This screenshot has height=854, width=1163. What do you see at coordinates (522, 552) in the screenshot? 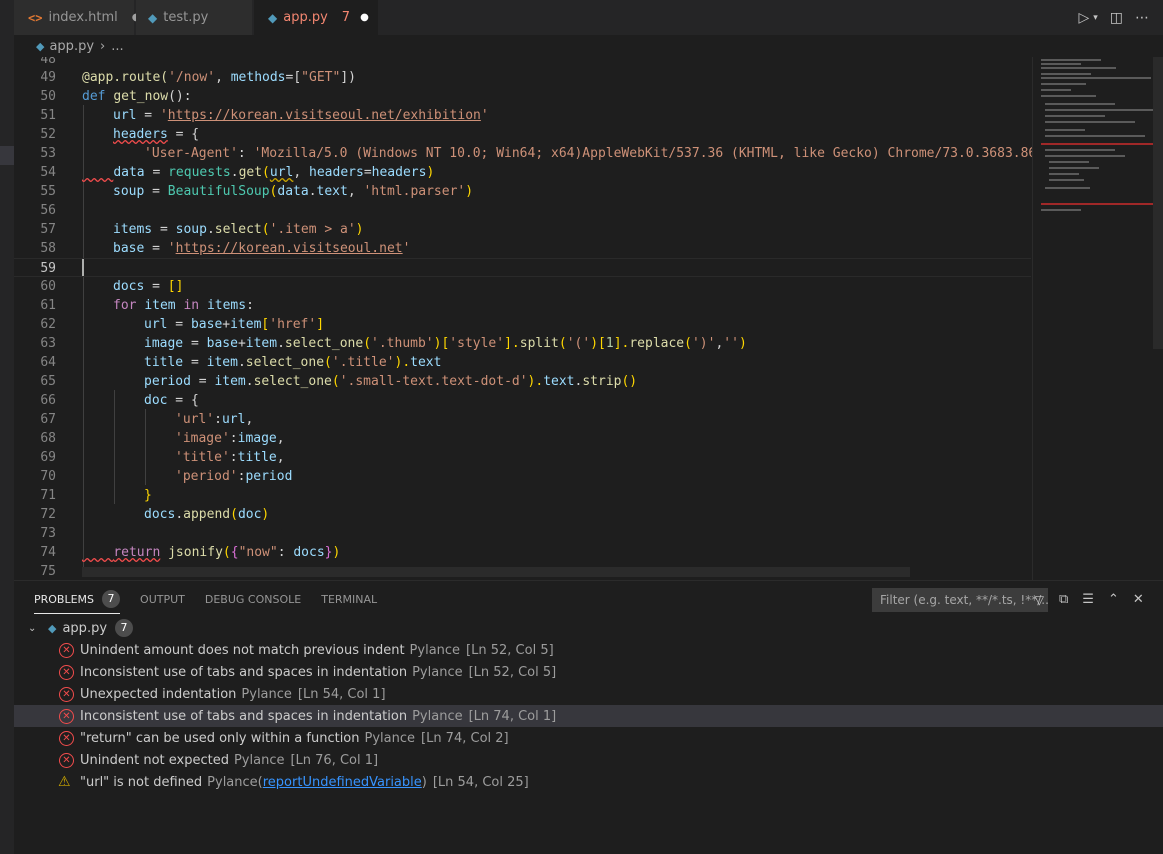
I see `code-line: 74 return jsonify({"now": docs})` at bounding box center [522, 552].